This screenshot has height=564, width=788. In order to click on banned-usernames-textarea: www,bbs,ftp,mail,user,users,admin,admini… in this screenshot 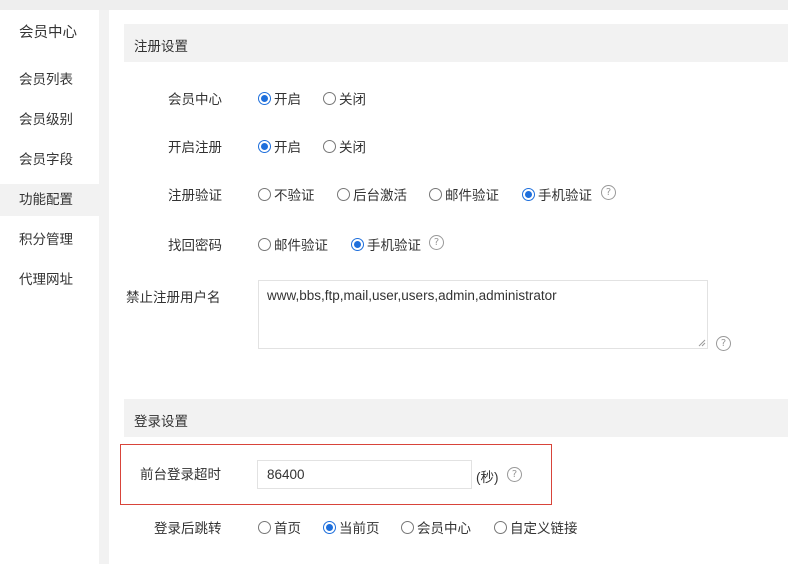, I will do `click(483, 314)`.